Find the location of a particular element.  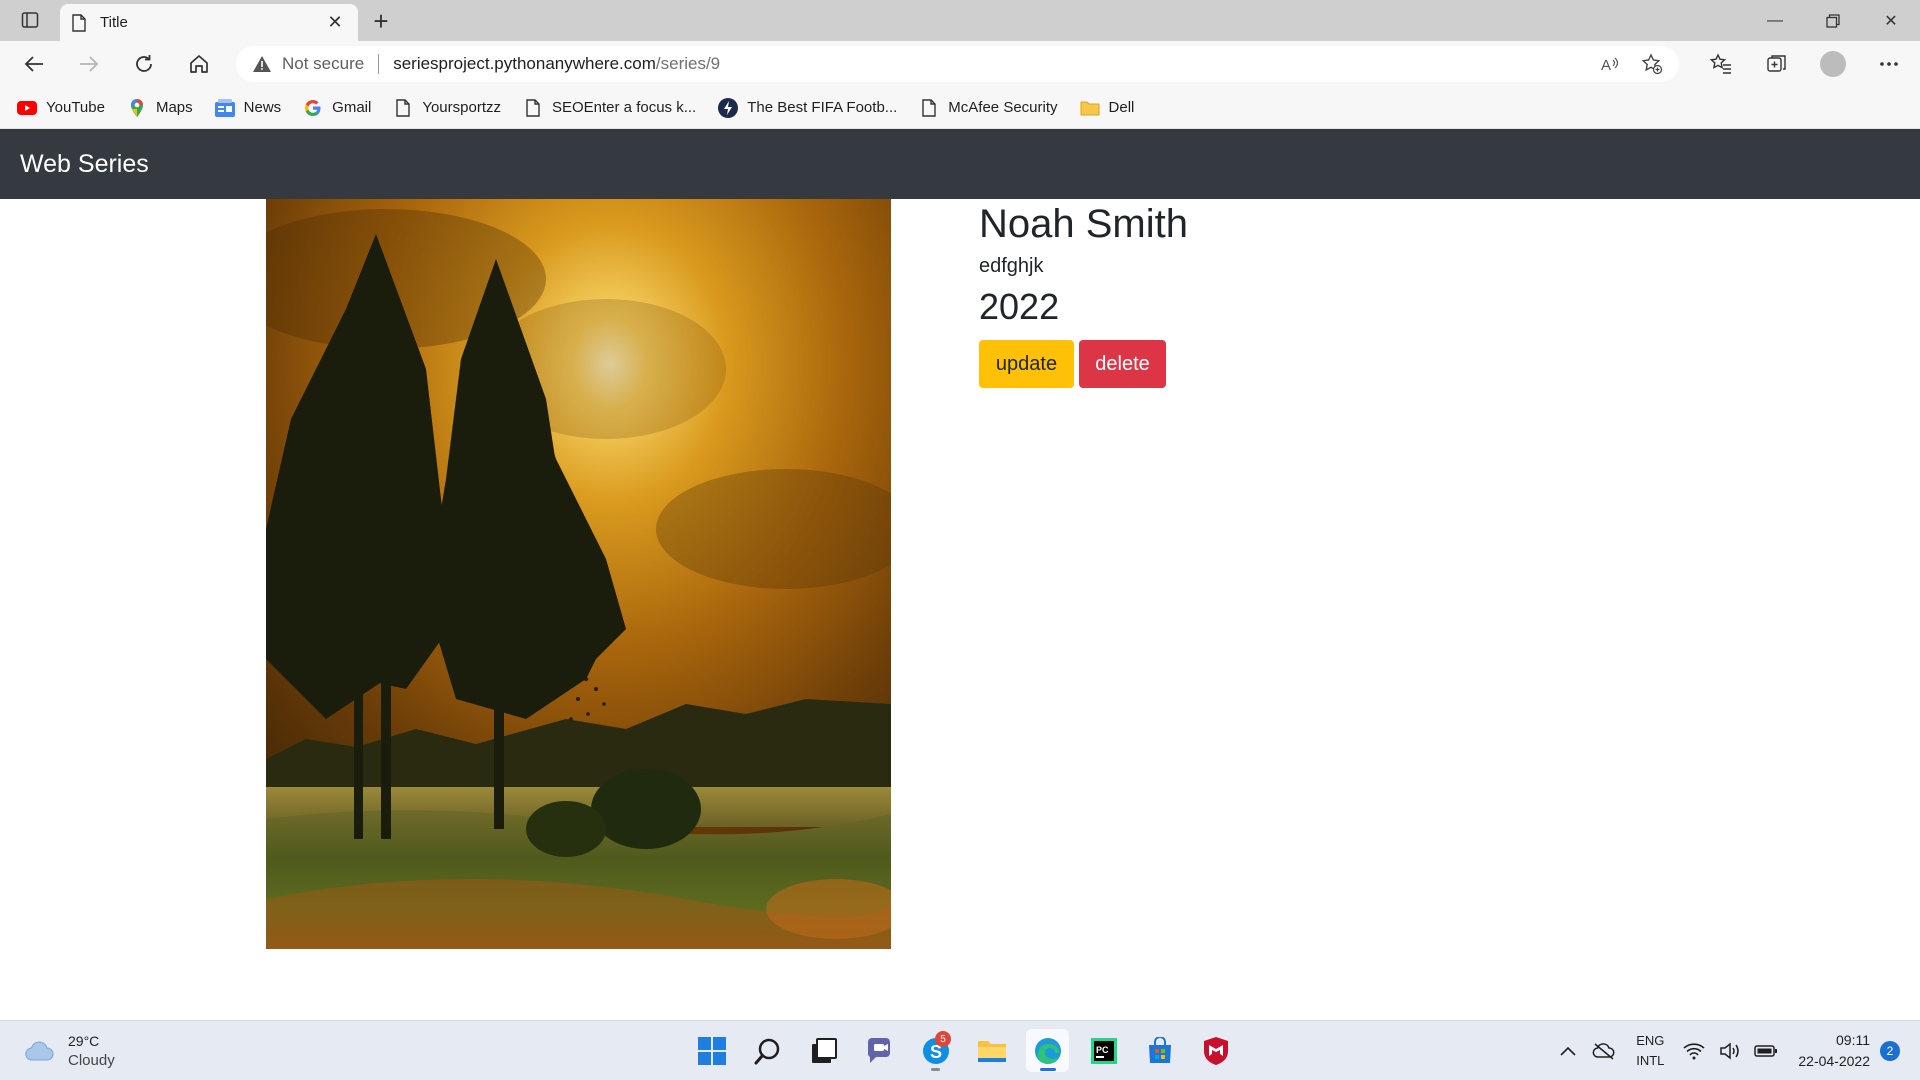

window-controls: — ✕ is located at coordinates (1833, 20).